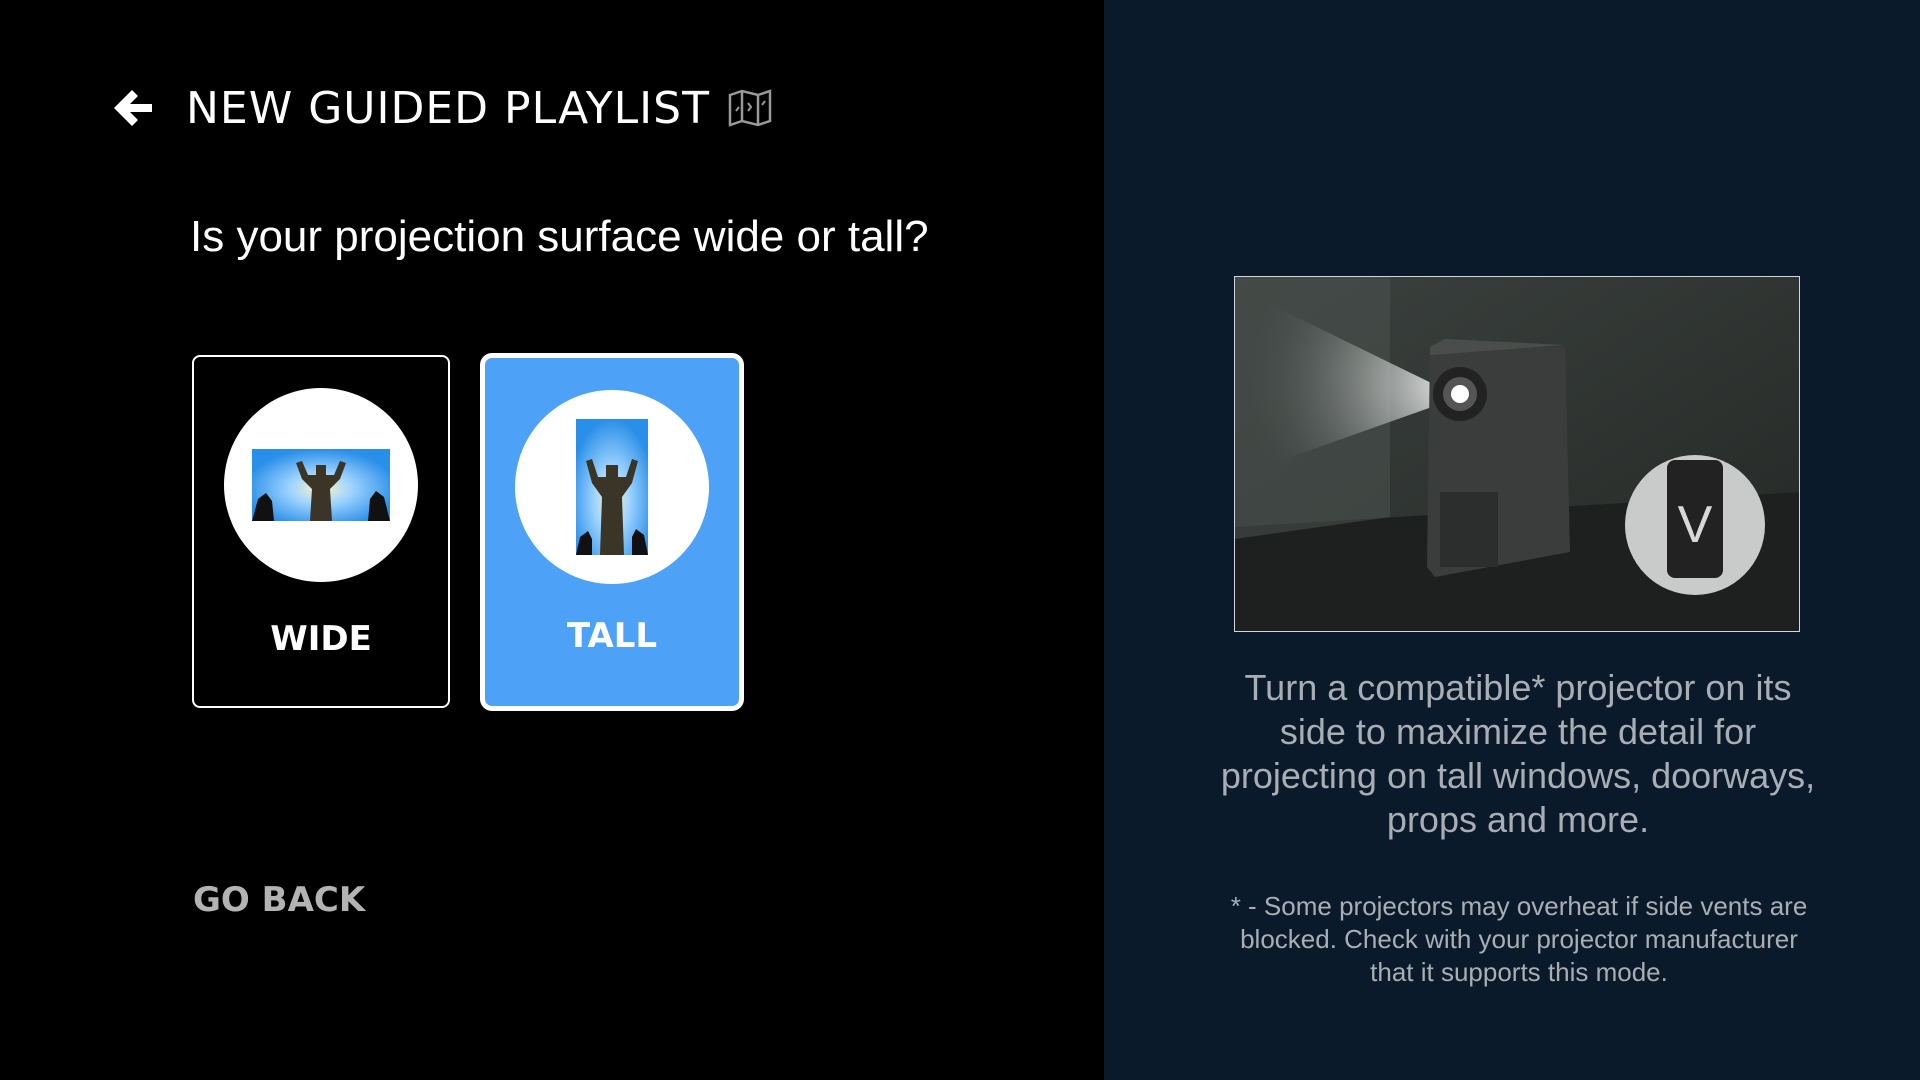  I want to click on page-title: NEW GUIDED PLAYLIST, so click(448, 108).